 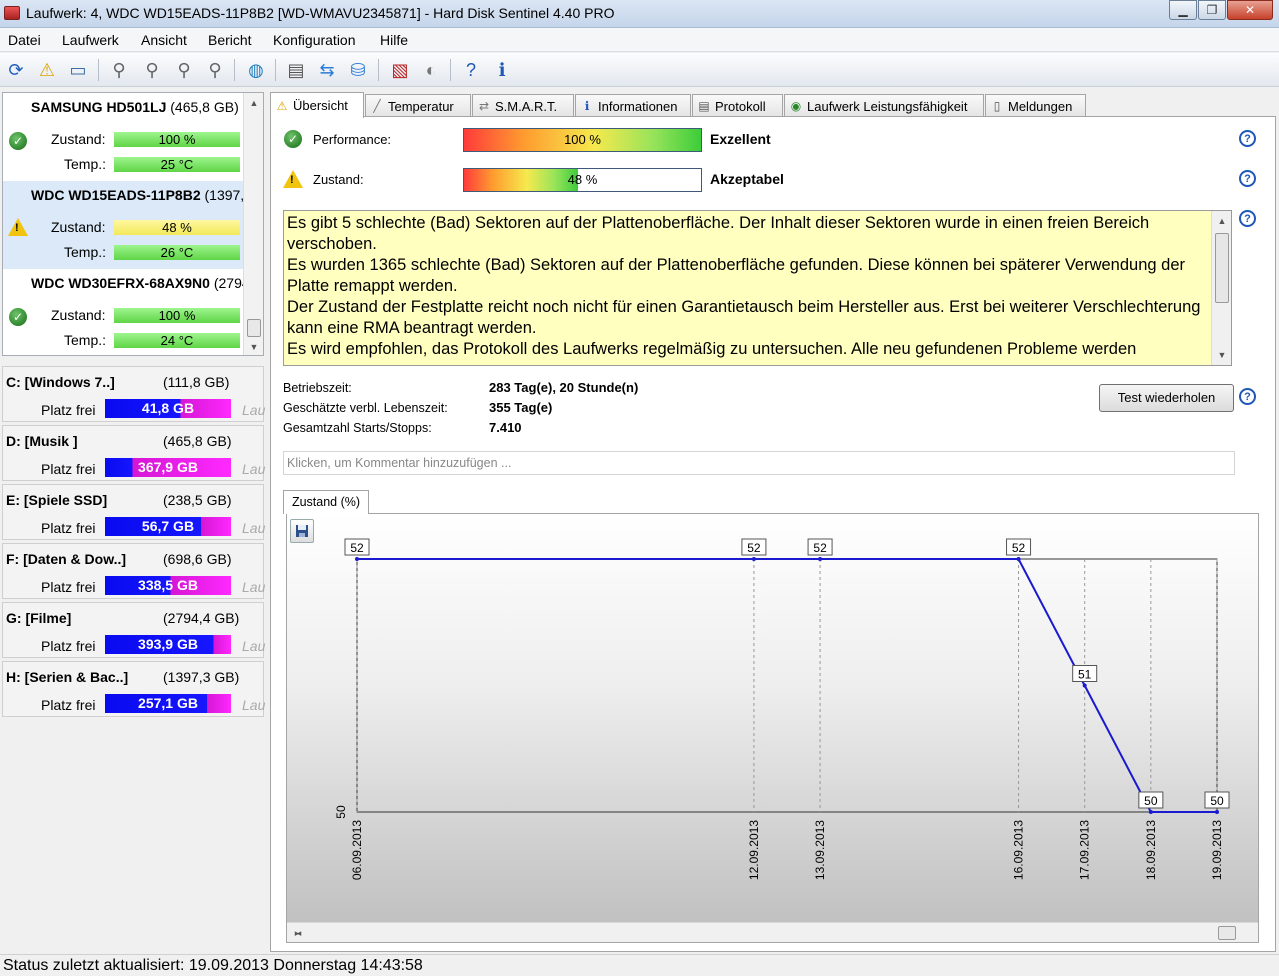 What do you see at coordinates (564, 387) in the screenshot?
I see `uptime-value: 283 Tag(e), 20 Stunde(n)` at bounding box center [564, 387].